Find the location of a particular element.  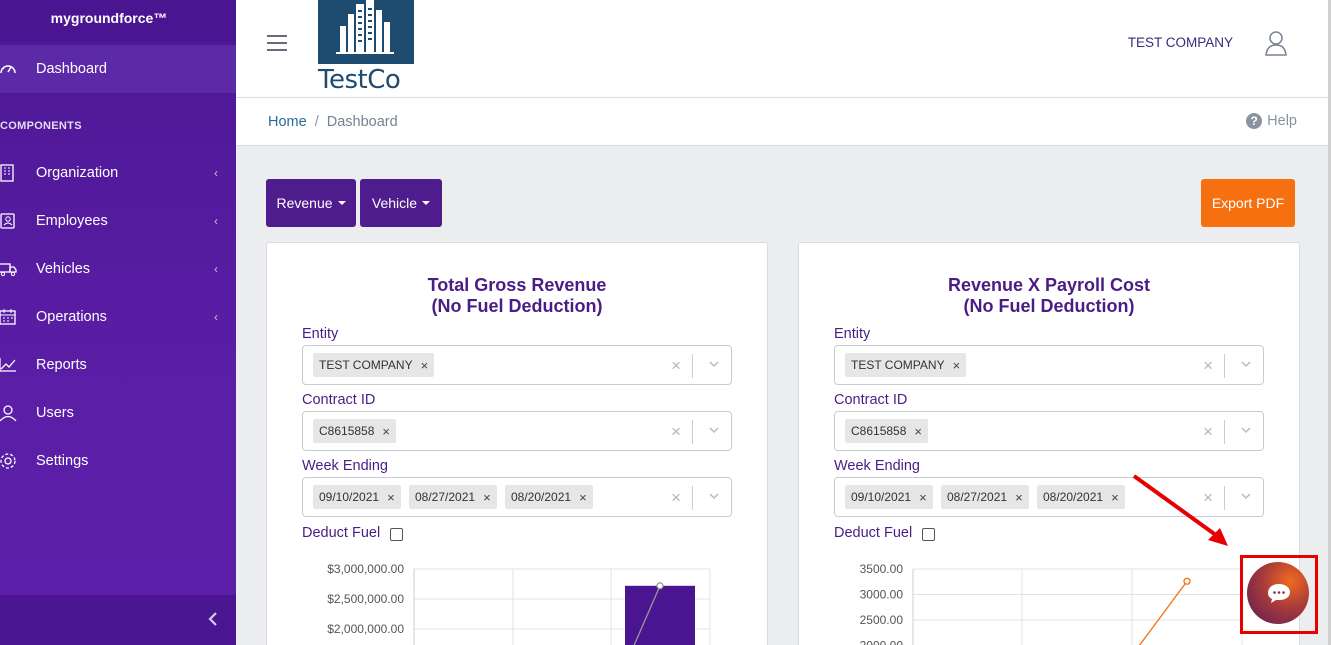

breadcrumb: Home / Dashboard is located at coordinates (333, 122).